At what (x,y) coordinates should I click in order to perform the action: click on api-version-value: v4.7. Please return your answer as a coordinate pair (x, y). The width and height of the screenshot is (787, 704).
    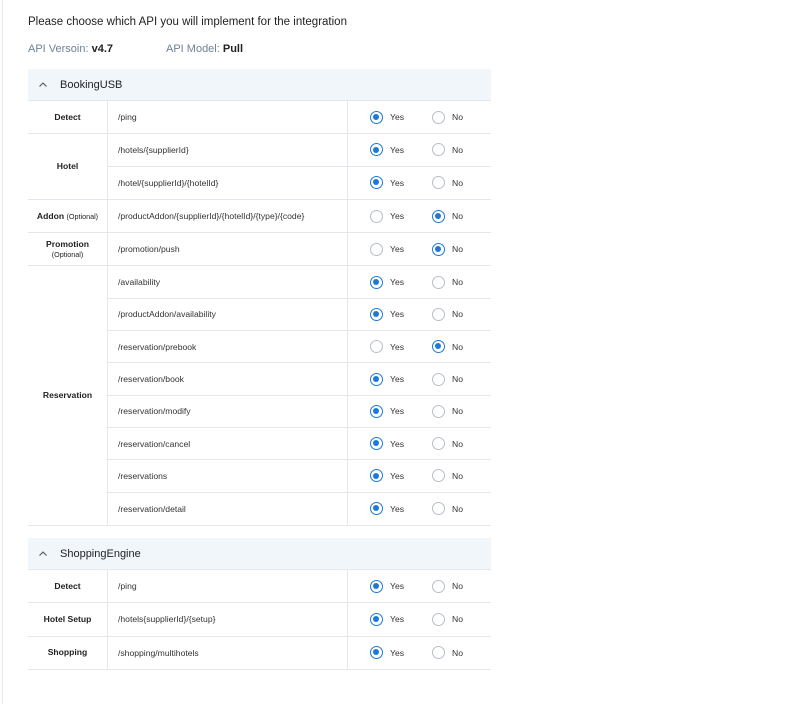
    Looking at the image, I should click on (102, 49).